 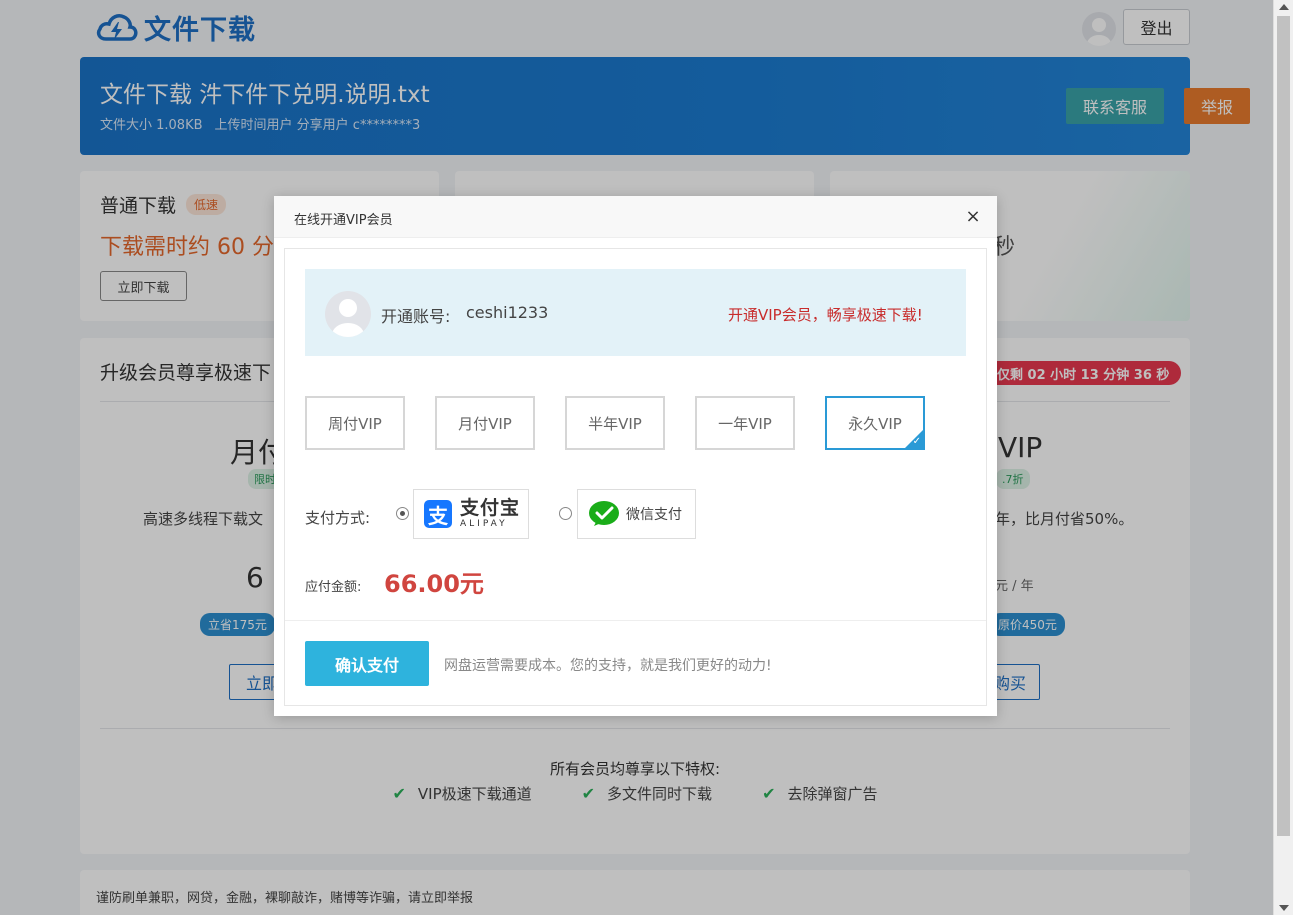 I want to click on page-scrollbar, so click(x=1283, y=457).